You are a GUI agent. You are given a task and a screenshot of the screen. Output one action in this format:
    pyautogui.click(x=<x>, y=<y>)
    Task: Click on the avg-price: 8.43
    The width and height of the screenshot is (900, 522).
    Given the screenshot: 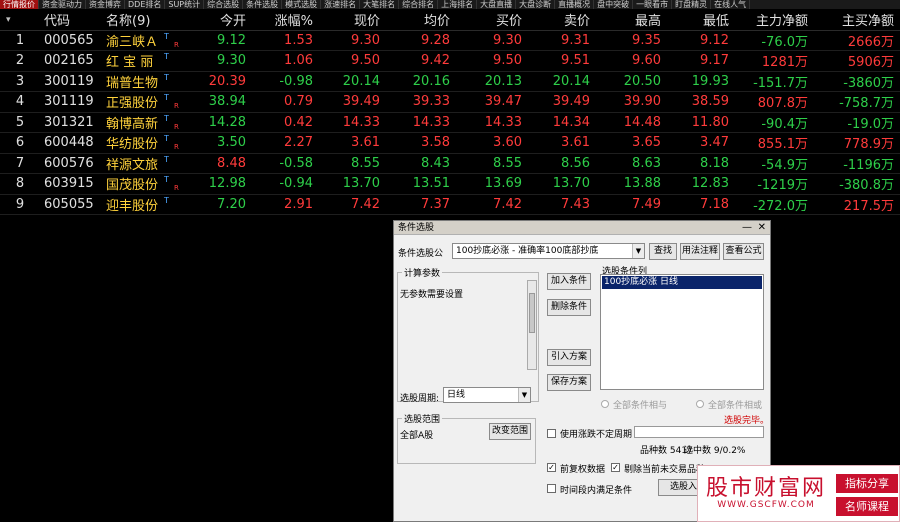 What is the action you would take?
    pyautogui.click(x=421, y=163)
    